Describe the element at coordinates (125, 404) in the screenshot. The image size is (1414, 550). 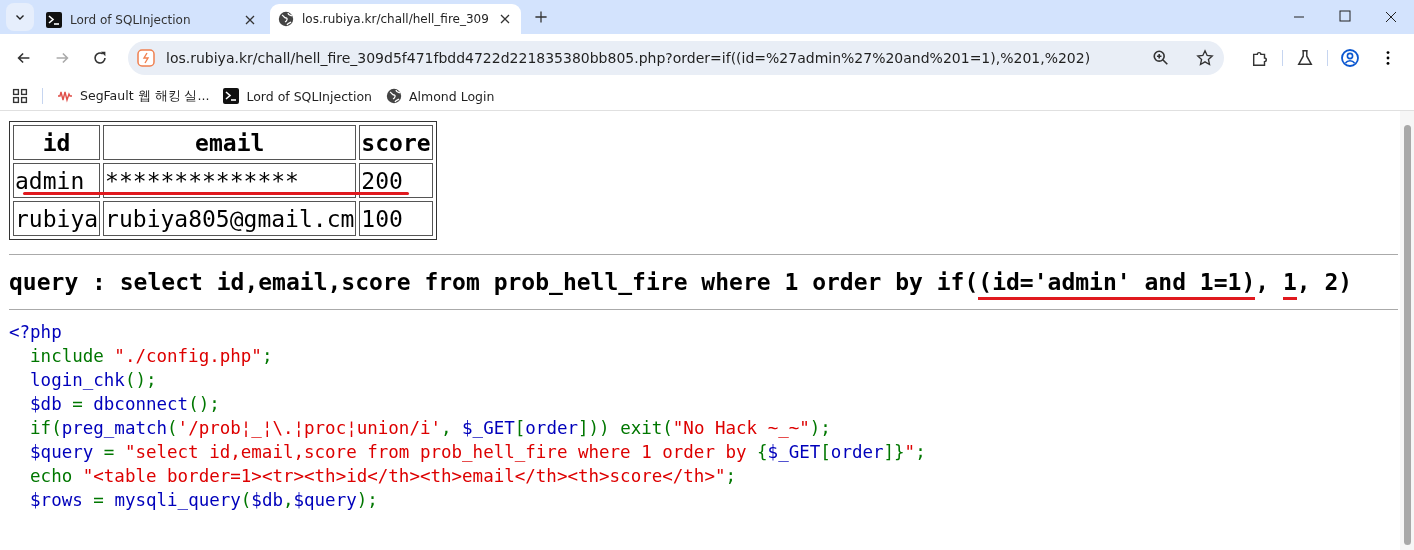
I see `code-line: $db = dbconnect();` at that location.